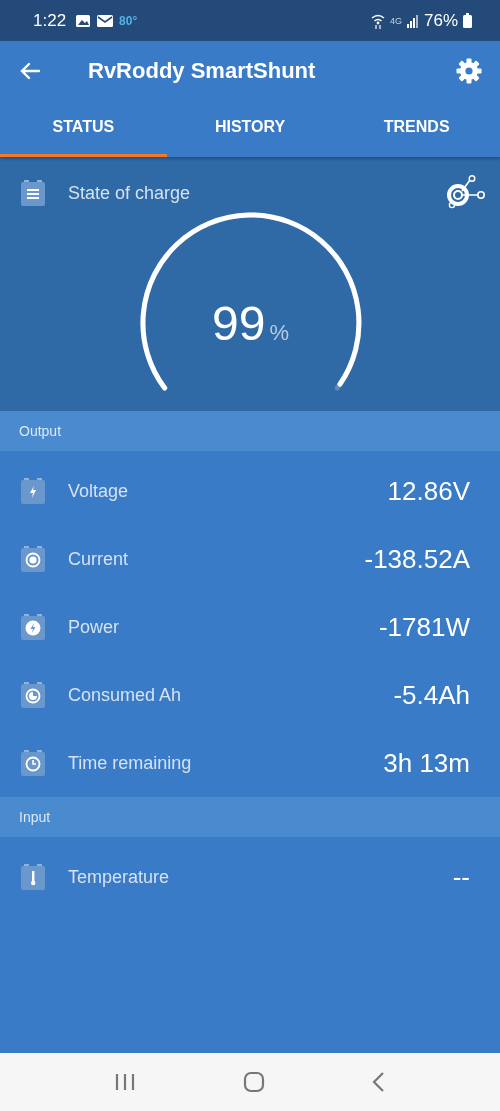  Describe the element at coordinates (428, 491) in the screenshot. I see `row-value: 12.86V` at that location.